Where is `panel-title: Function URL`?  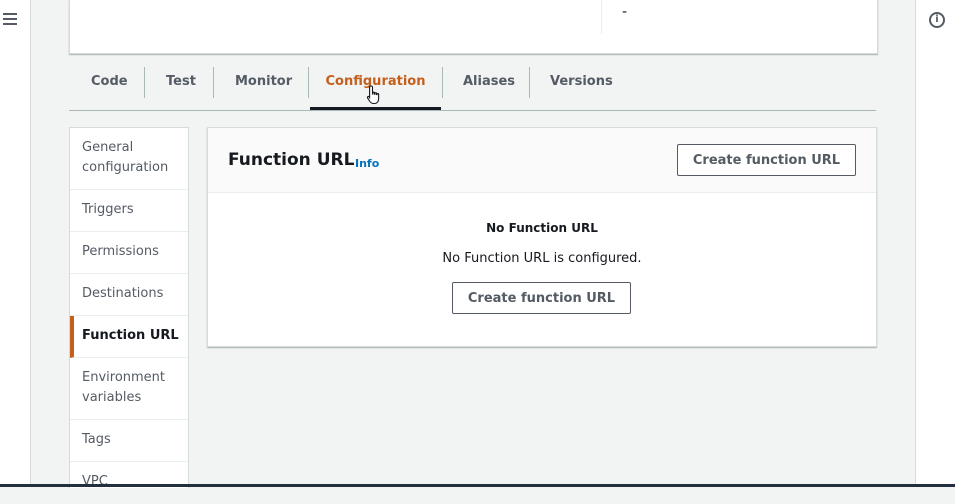
panel-title: Function URL is located at coordinates (291, 160).